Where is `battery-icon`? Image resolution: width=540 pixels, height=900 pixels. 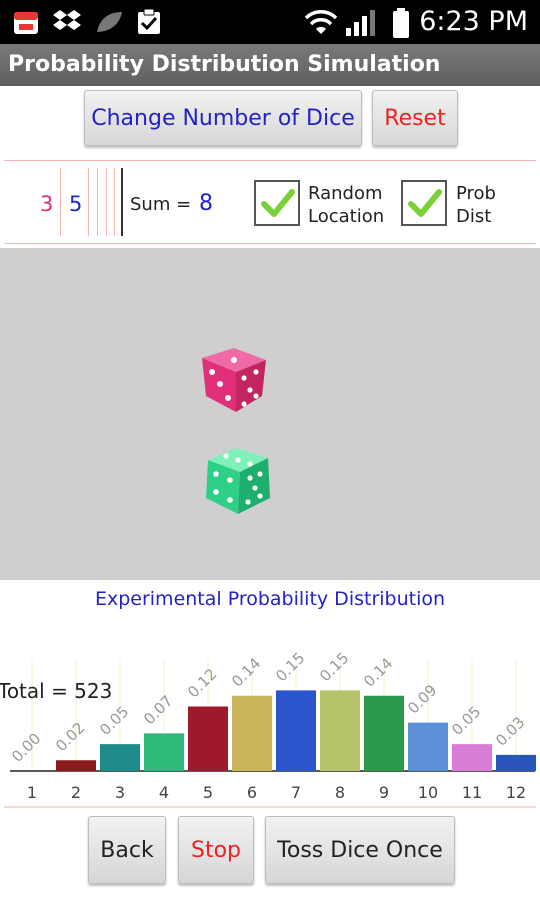 battery-icon is located at coordinates (401, 23).